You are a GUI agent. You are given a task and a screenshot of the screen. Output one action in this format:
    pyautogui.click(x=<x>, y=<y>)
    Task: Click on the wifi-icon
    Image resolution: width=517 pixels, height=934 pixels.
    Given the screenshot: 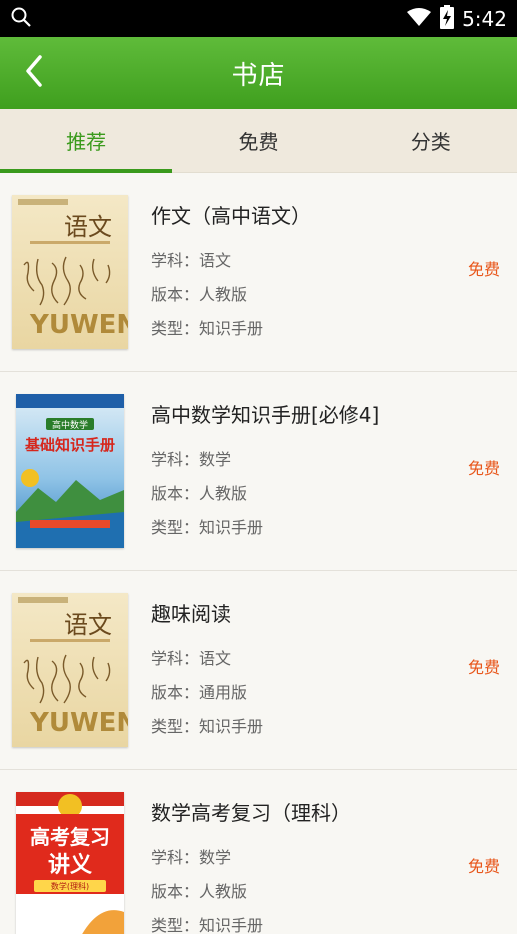 What is the action you would take?
    pyautogui.click(x=419, y=19)
    